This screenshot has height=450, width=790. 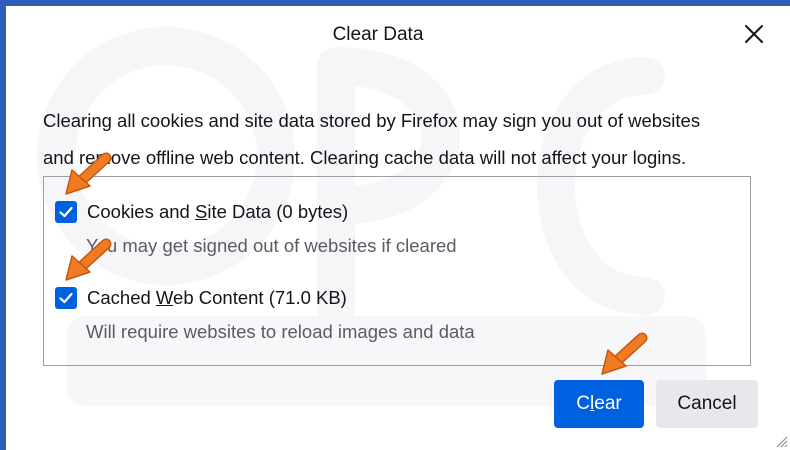 I want to click on dialog-title: Clear Data, so click(x=378, y=34).